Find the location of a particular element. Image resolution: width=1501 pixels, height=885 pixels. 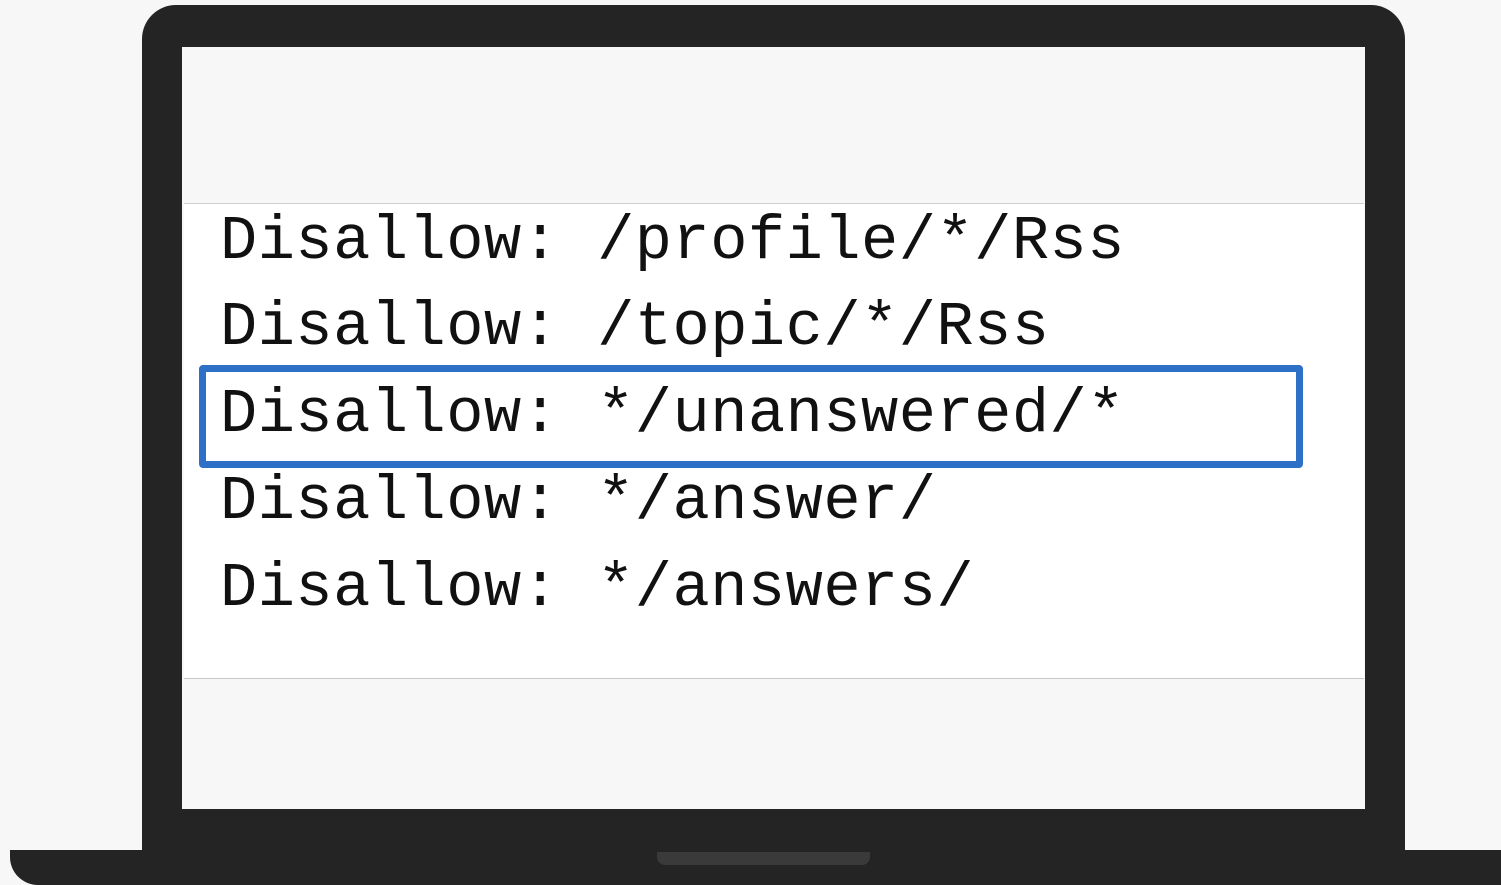

highlight-box is located at coordinates (751, 416).